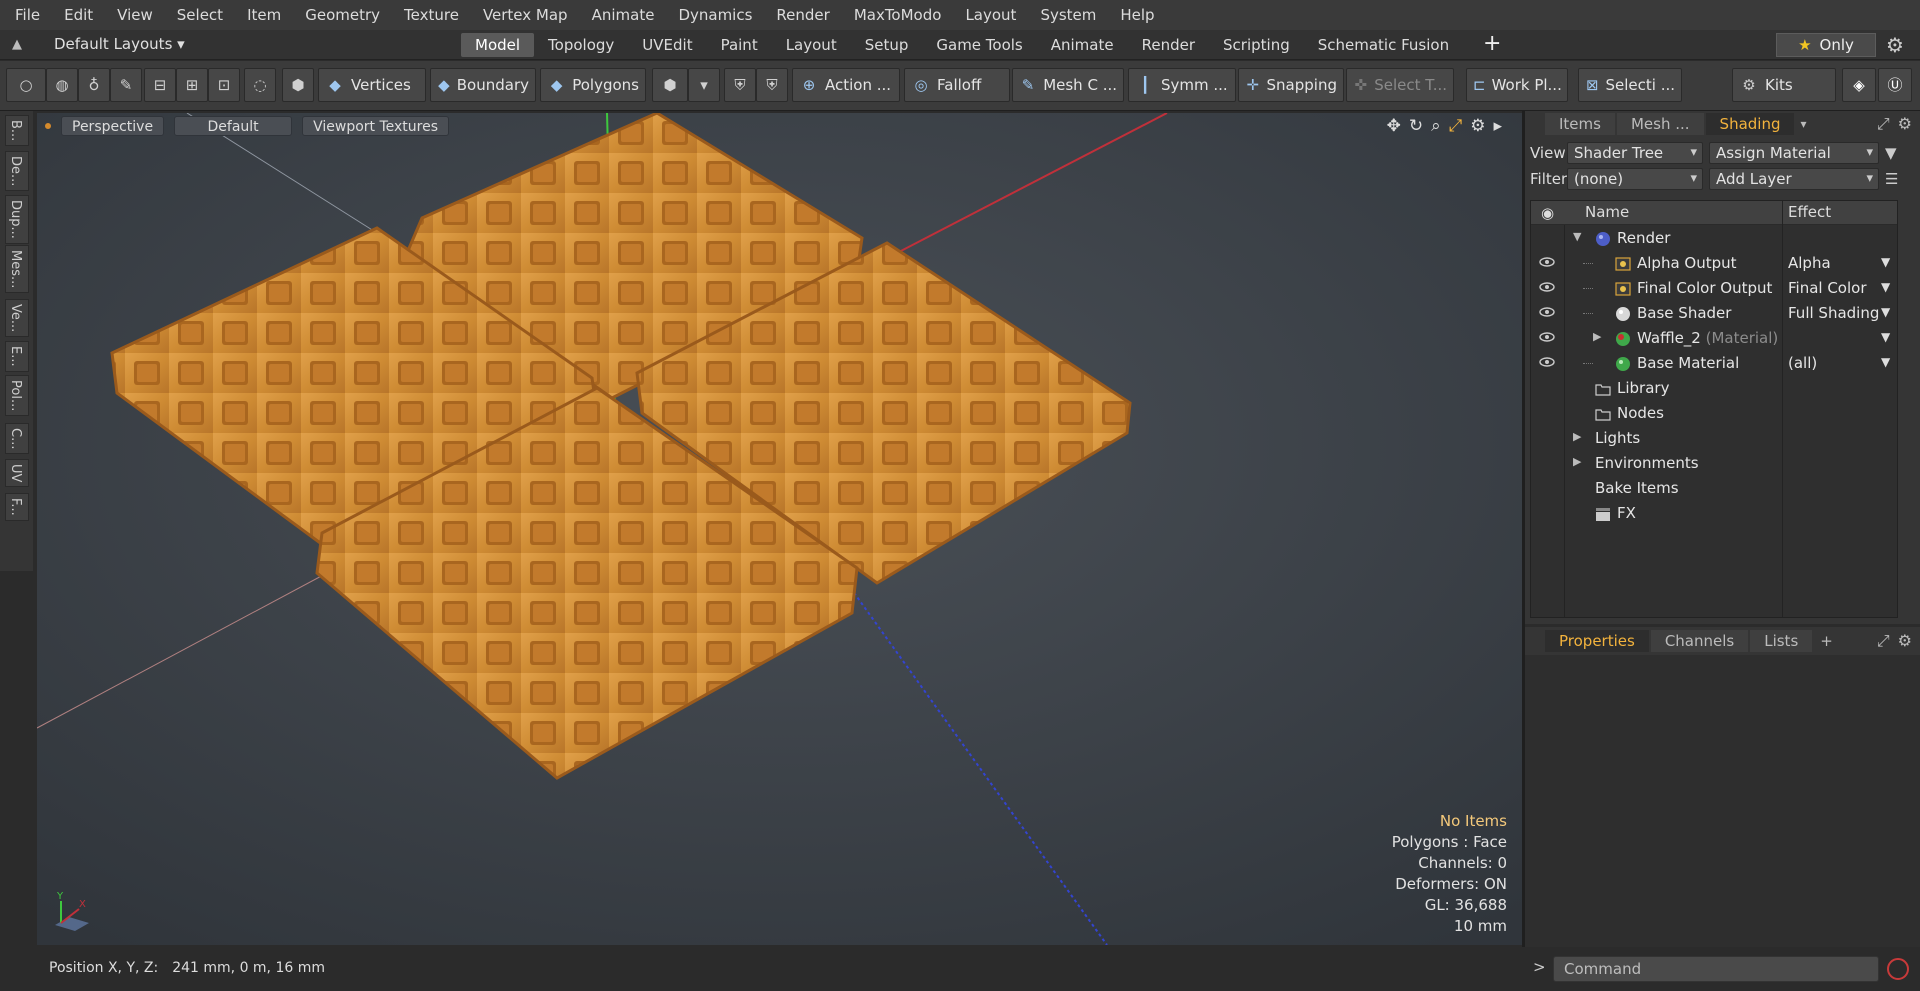 This screenshot has height=991, width=1920. What do you see at coordinates (372, 85) in the screenshot?
I see `vertices-button: ◆ Vertices` at bounding box center [372, 85].